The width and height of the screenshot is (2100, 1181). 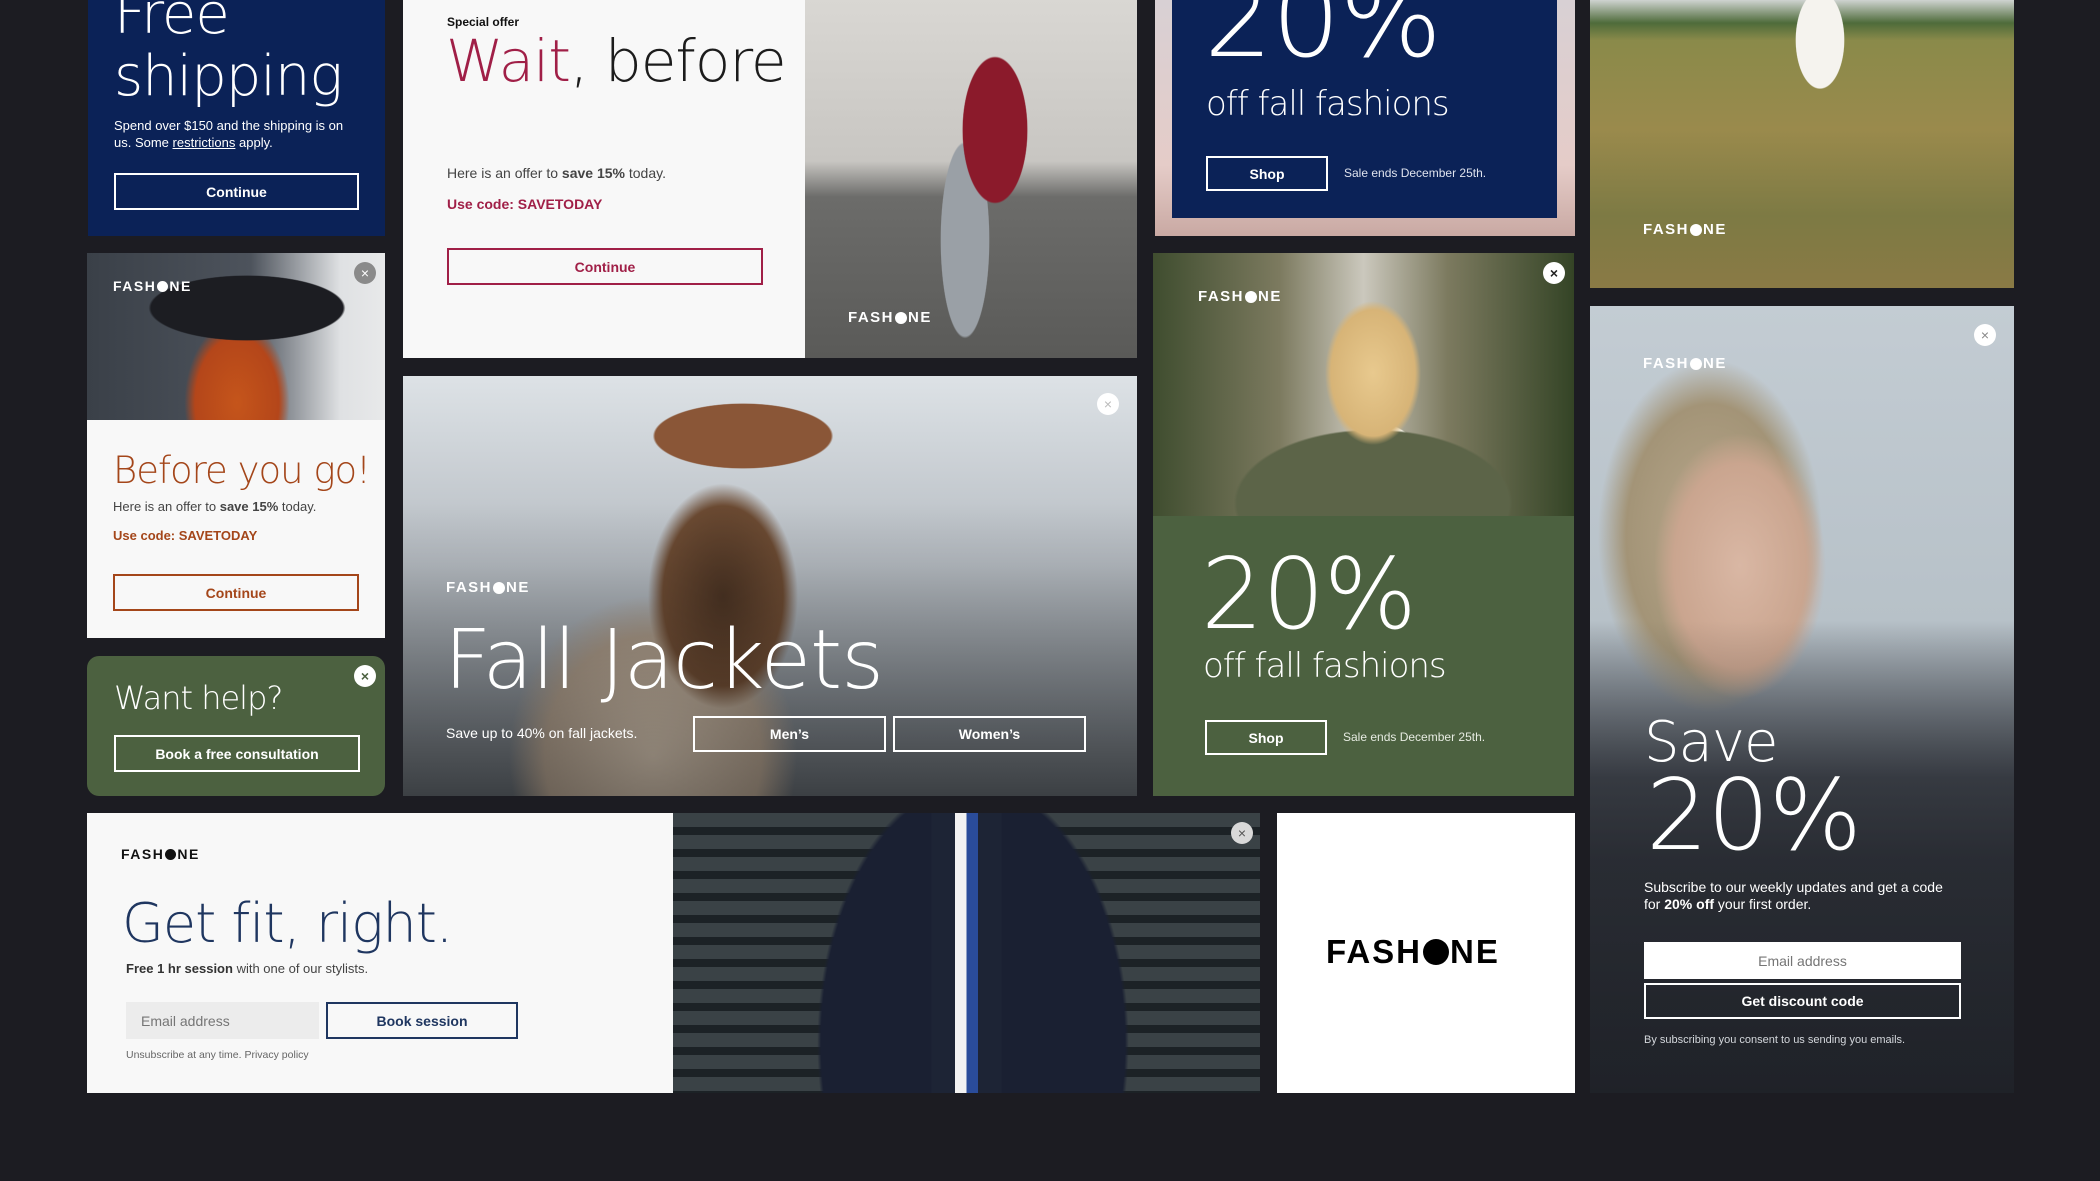 I want to click on fall-jackets-subtitle: Save up to 40% on fall jackets., so click(x=542, y=733).